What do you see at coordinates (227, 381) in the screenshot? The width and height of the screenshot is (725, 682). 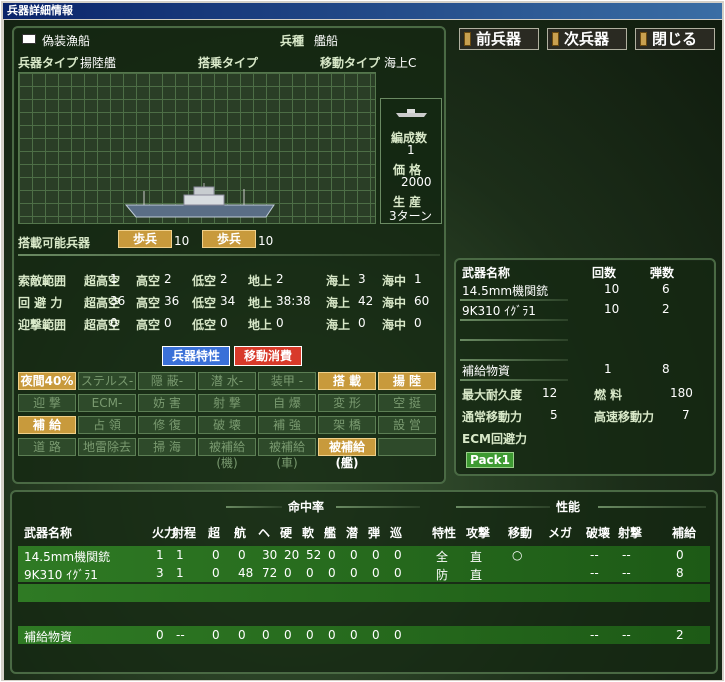 I see `trait-chip: 潜 水-` at bounding box center [227, 381].